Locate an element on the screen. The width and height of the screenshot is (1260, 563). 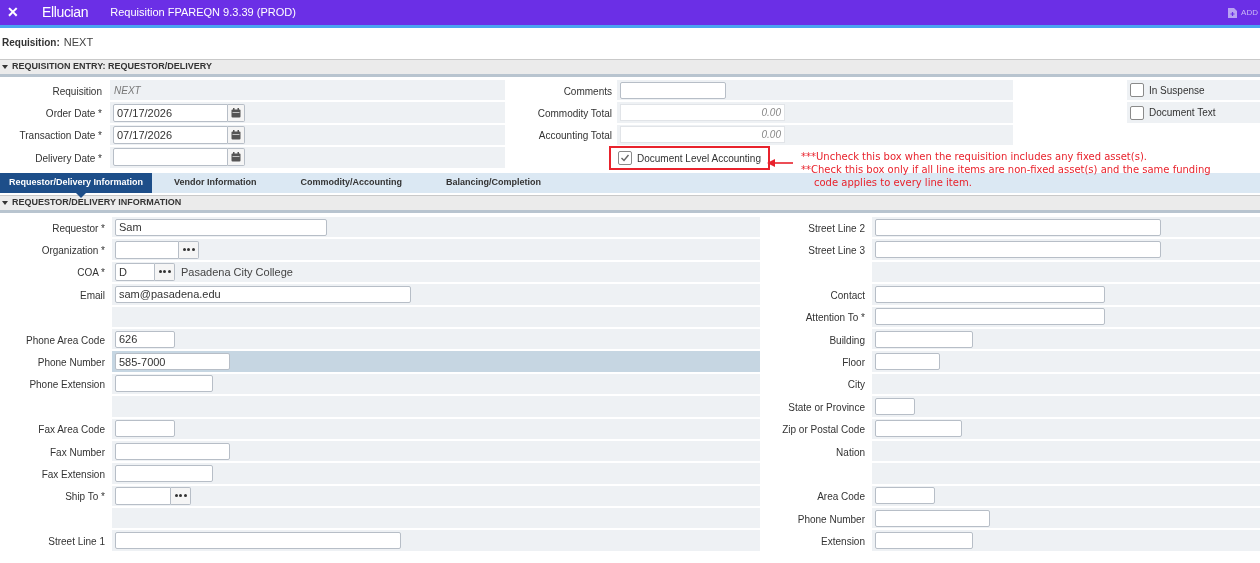
field-label: Ship To * is located at coordinates (85, 497).